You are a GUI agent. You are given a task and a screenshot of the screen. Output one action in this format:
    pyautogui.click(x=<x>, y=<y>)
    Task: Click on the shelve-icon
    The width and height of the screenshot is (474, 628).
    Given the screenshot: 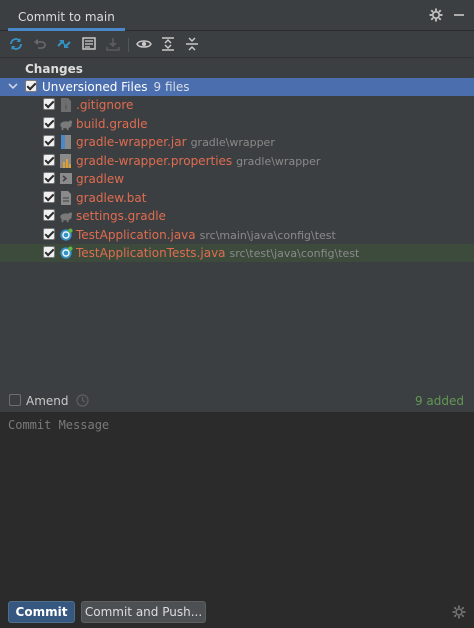 What is the action you would take?
    pyautogui.click(x=89, y=44)
    